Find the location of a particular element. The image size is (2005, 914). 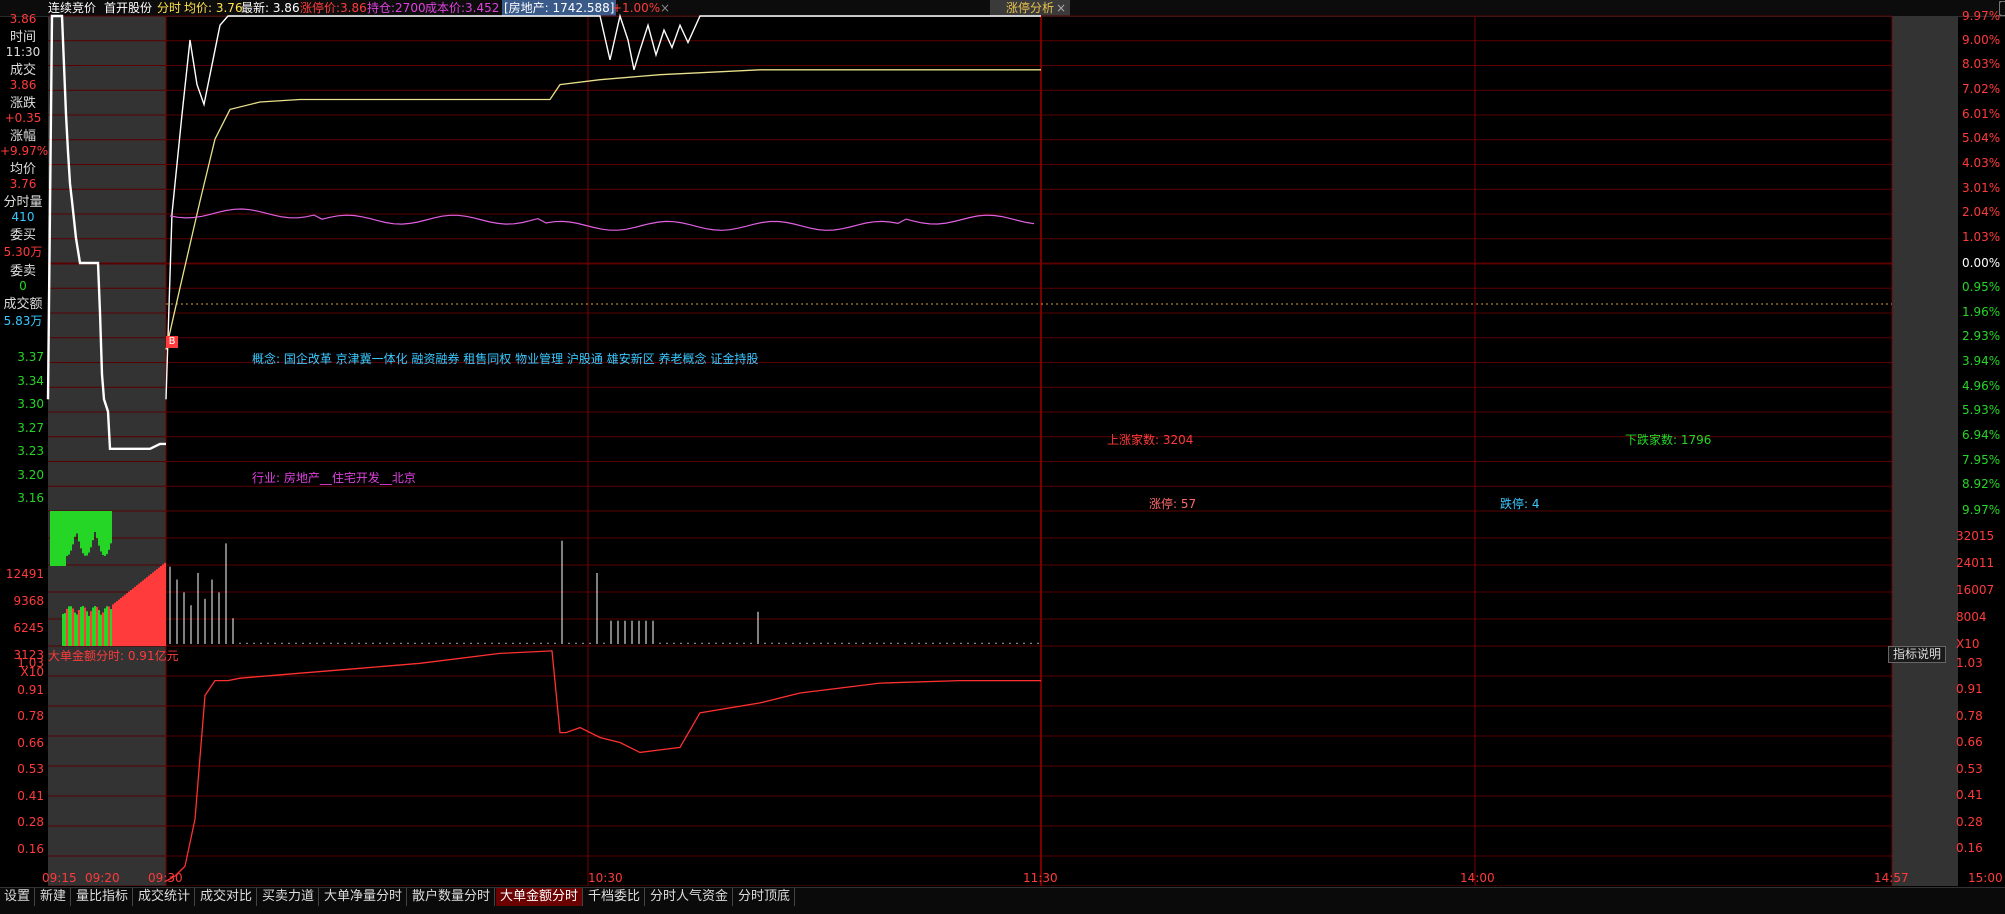

volume-tick-label: 12491 is located at coordinates (24, 574).